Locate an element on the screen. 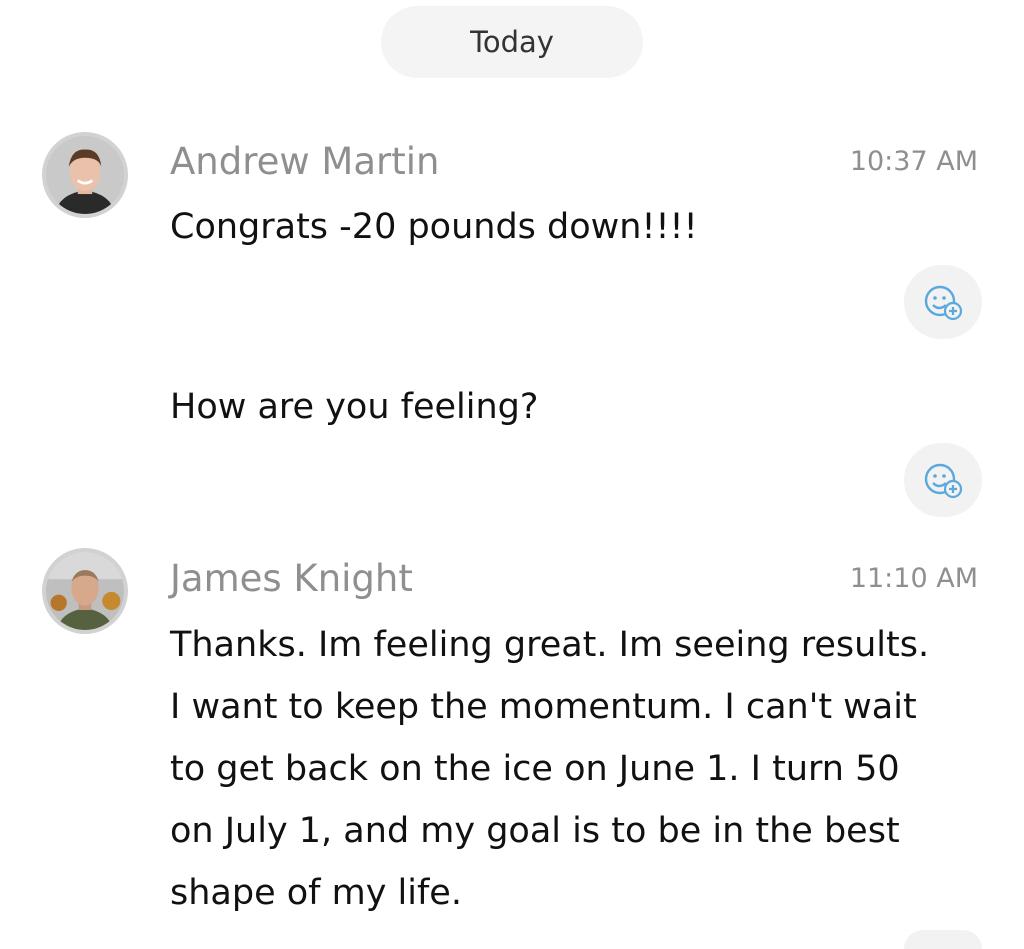 Image resolution: width=1024 pixels, height=949 pixels. avatar-andrew-martin is located at coordinates (85, 175).